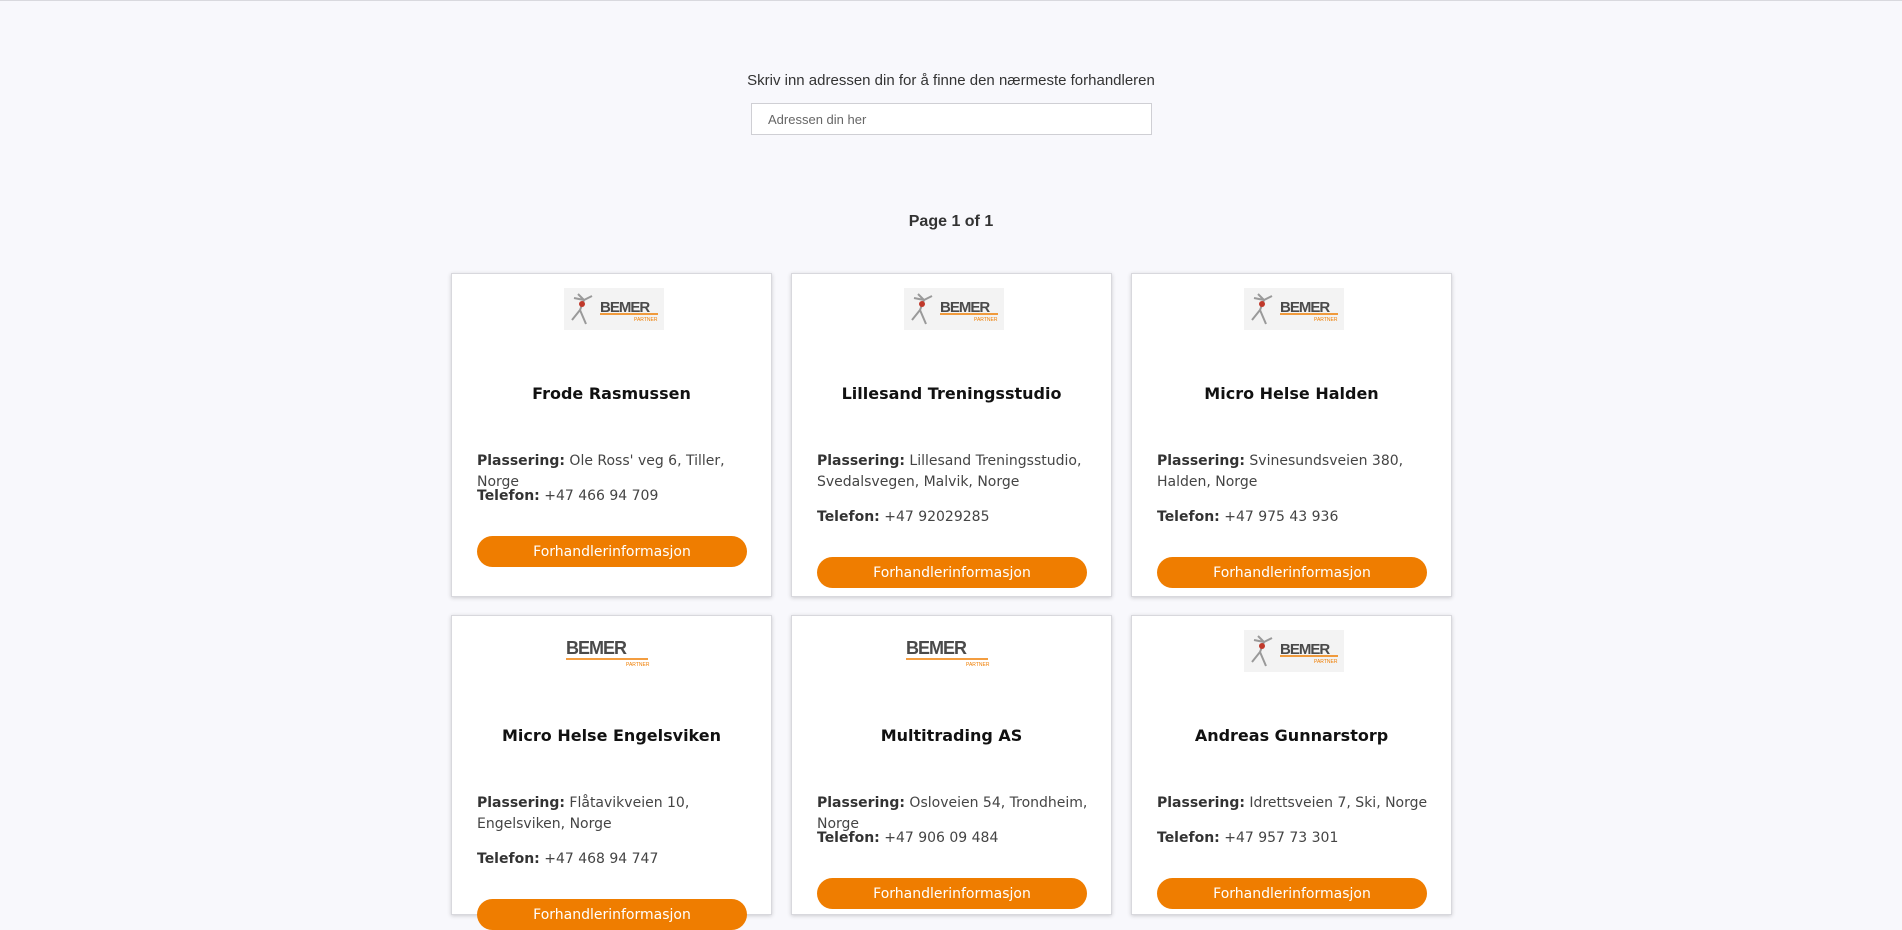  I want to click on page-indicator: Page 1 of 1, so click(951, 221).